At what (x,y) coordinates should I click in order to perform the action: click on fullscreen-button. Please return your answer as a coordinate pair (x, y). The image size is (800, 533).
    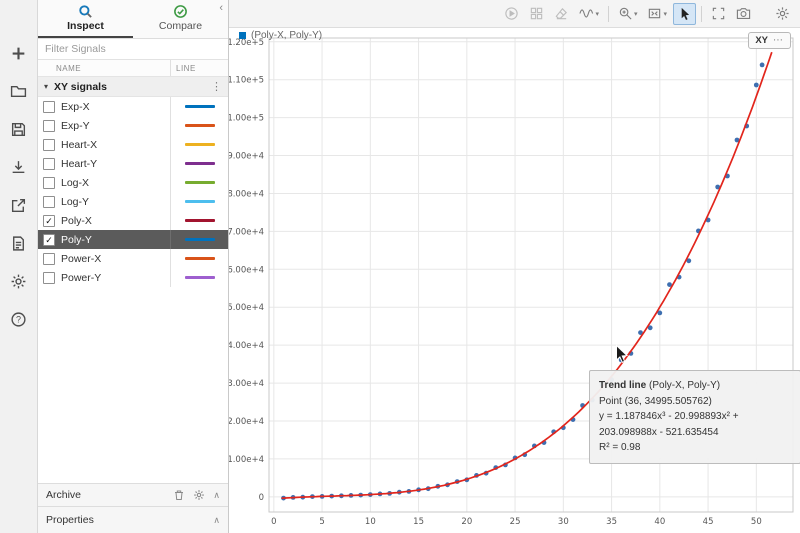
    Looking at the image, I should click on (718, 14).